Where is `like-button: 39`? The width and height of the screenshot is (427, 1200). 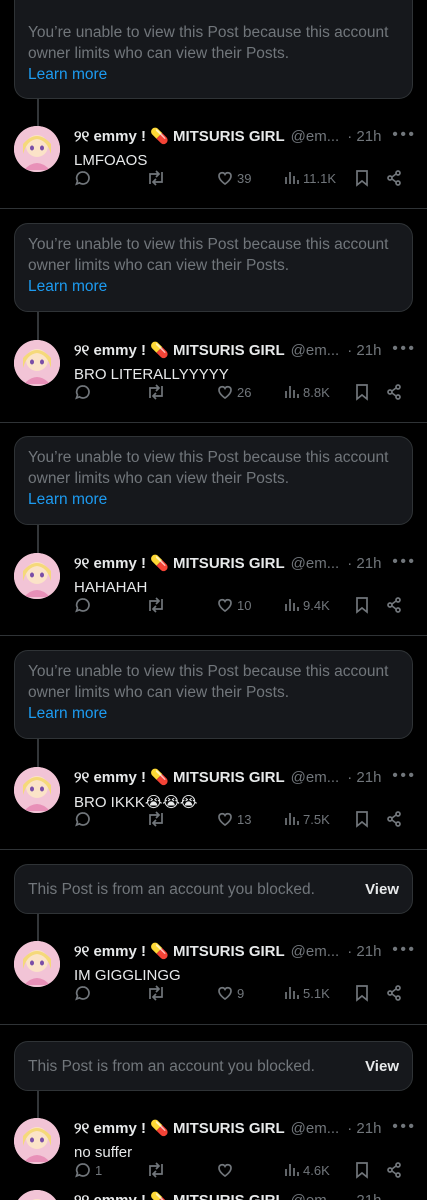
like-button: 39 is located at coordinates (233, 178).